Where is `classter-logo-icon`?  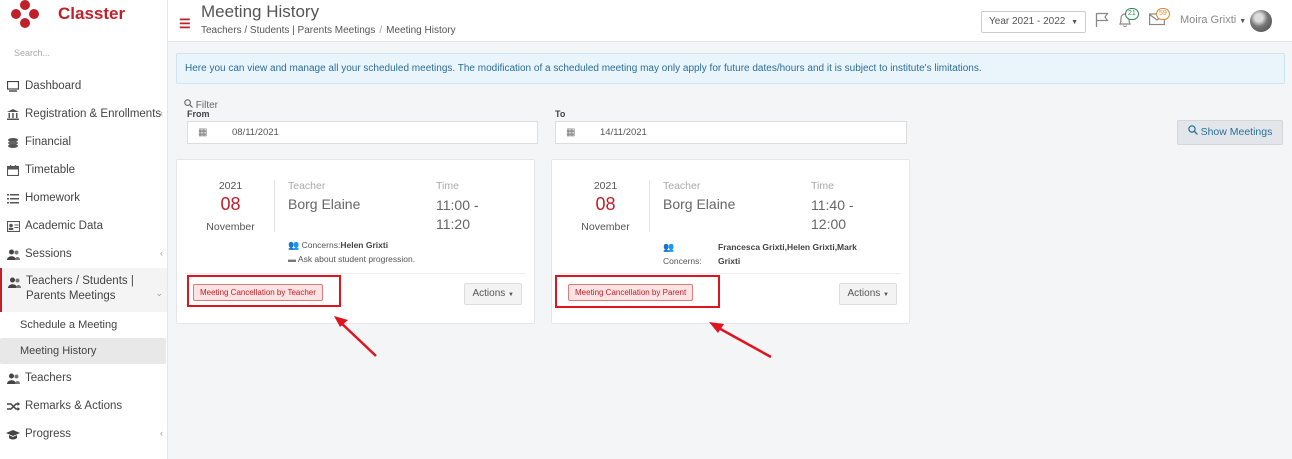
classter-logo-icon is located at coordinates (27, 14).